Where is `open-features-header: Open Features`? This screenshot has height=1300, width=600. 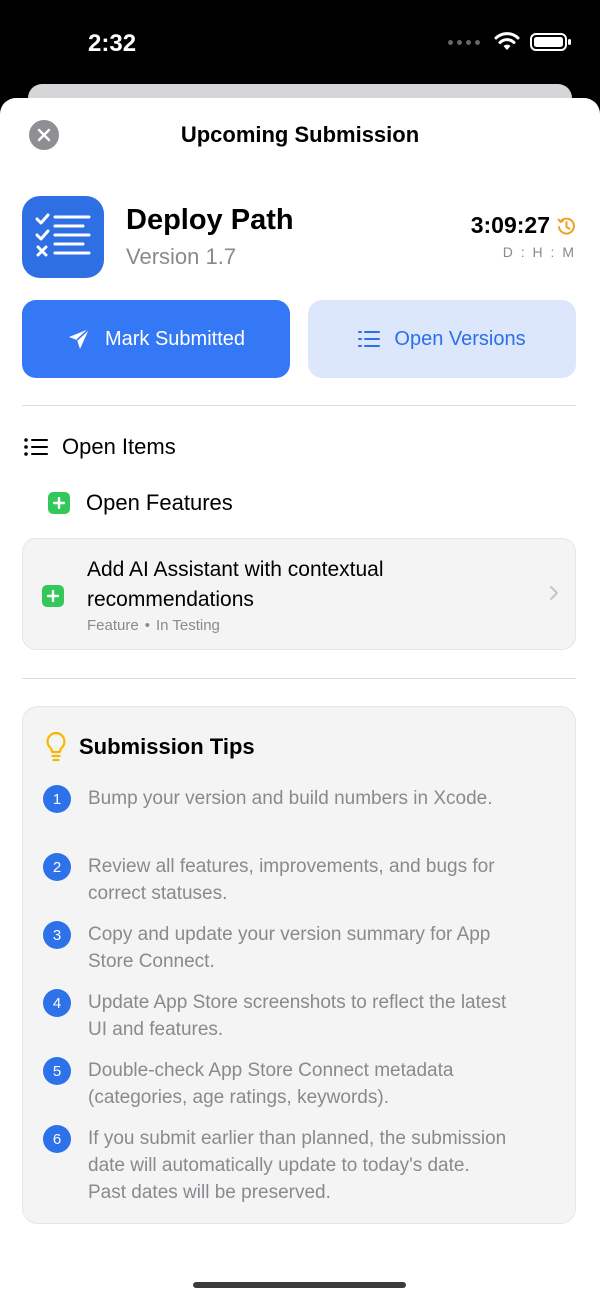 open-features-header: Open Features is located at coordinates (140, 503).